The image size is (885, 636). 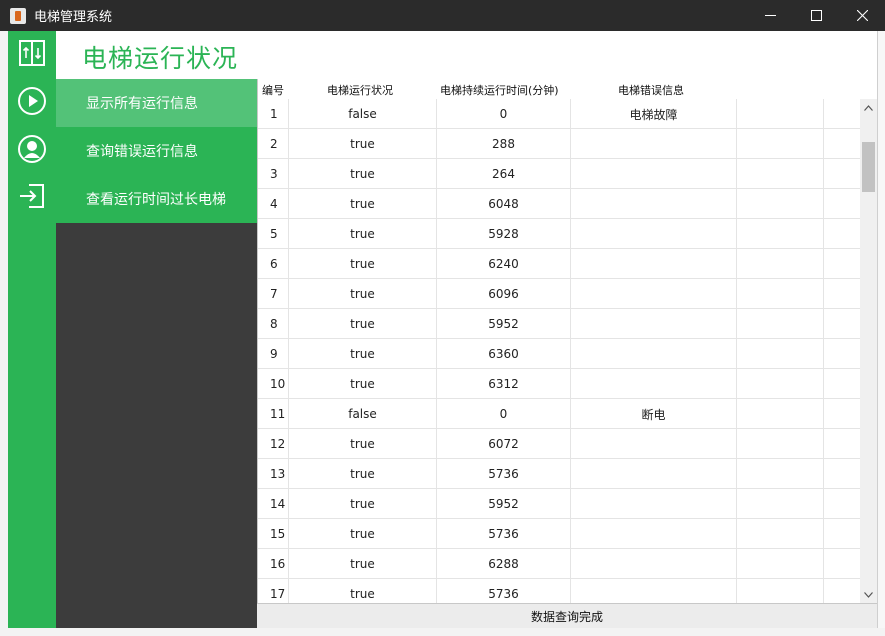 I want to click on scrollbar-thumb, so click(x=868, y=167).